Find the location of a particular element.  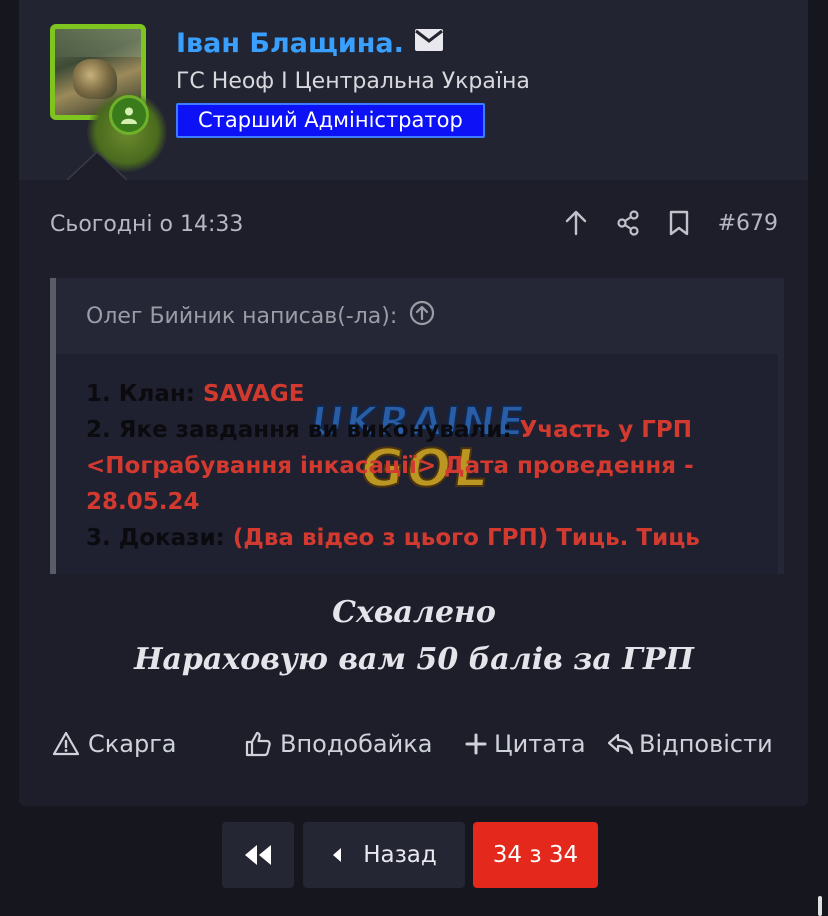

like-button: Вподобайка is located at coordinates (338, 744).